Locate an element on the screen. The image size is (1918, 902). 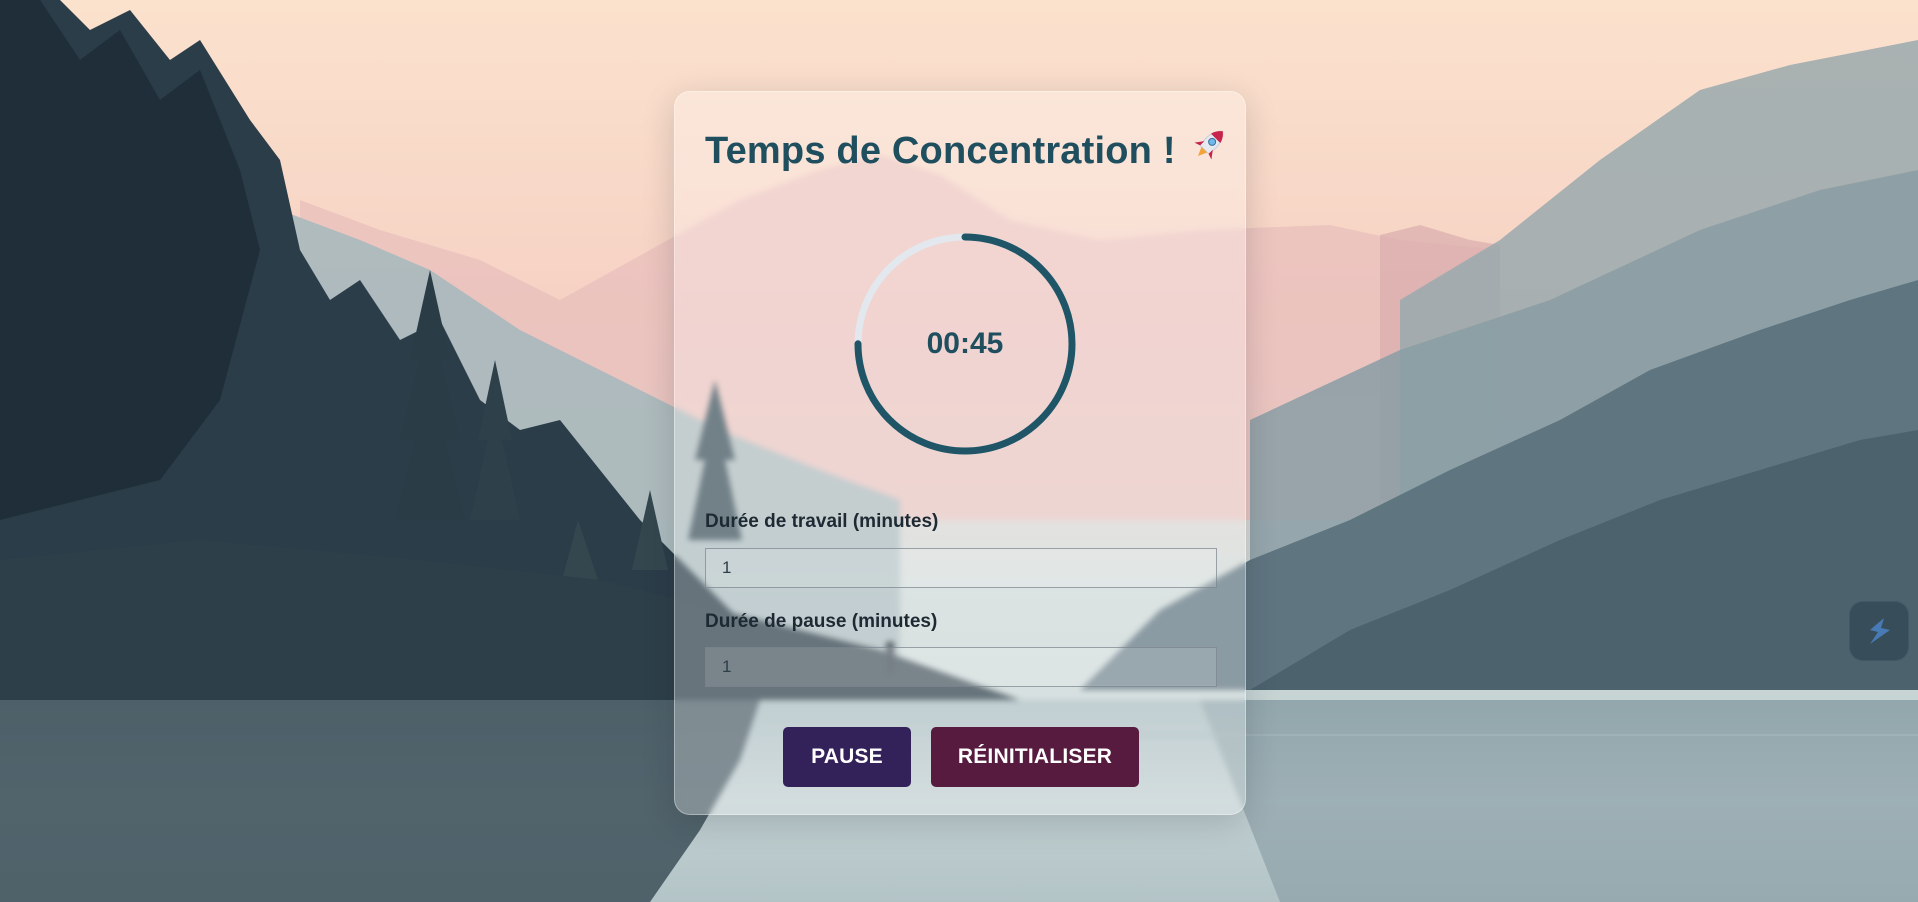
timer-ring: 00:45 is located at coordinates (965, 344).